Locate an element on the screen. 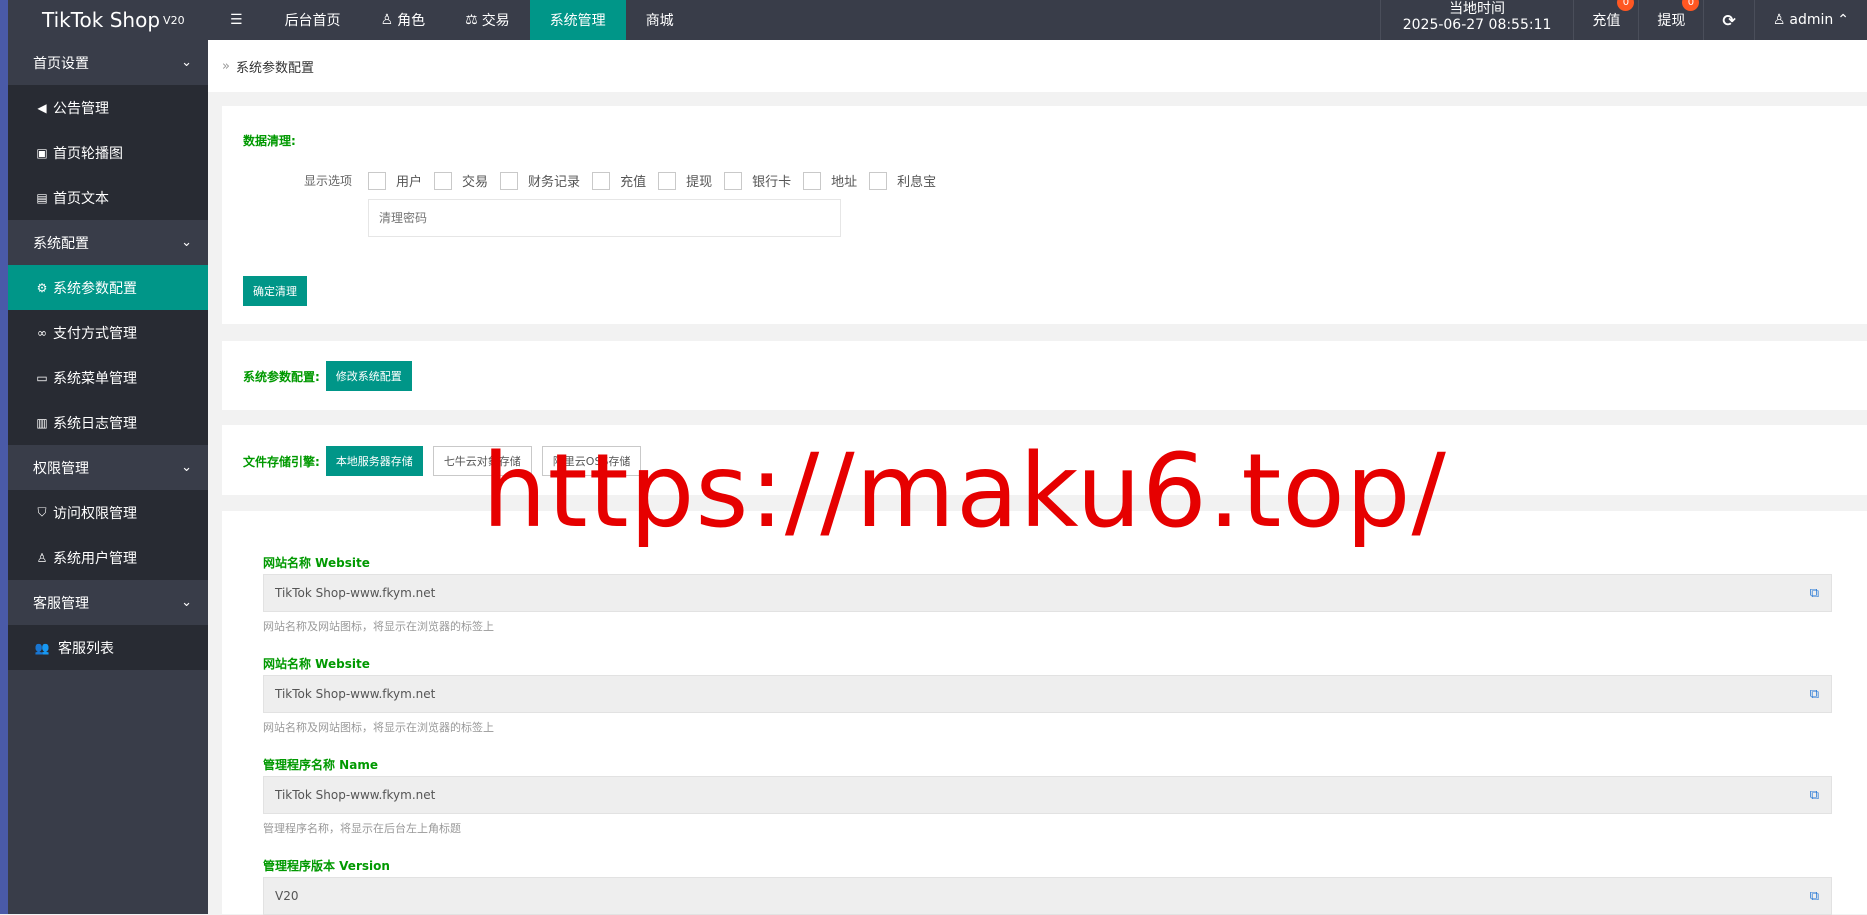 The image size is (1867, 915). sidebar-item-system-users: ♙ 系统用户管理 is located at coordinates (108, 557).